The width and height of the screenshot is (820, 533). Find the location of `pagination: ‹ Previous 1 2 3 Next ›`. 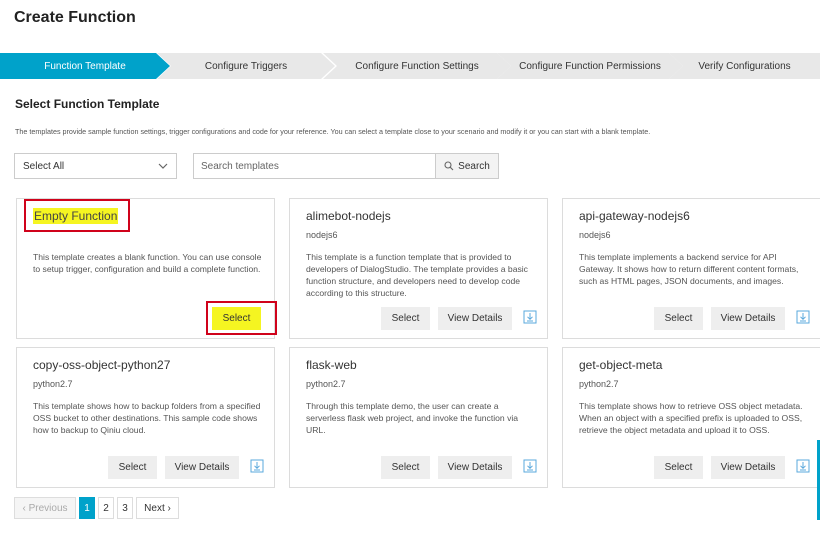

pagination: ‹ Previous 1 2 3 Next › is located at coordinates (96, 508).